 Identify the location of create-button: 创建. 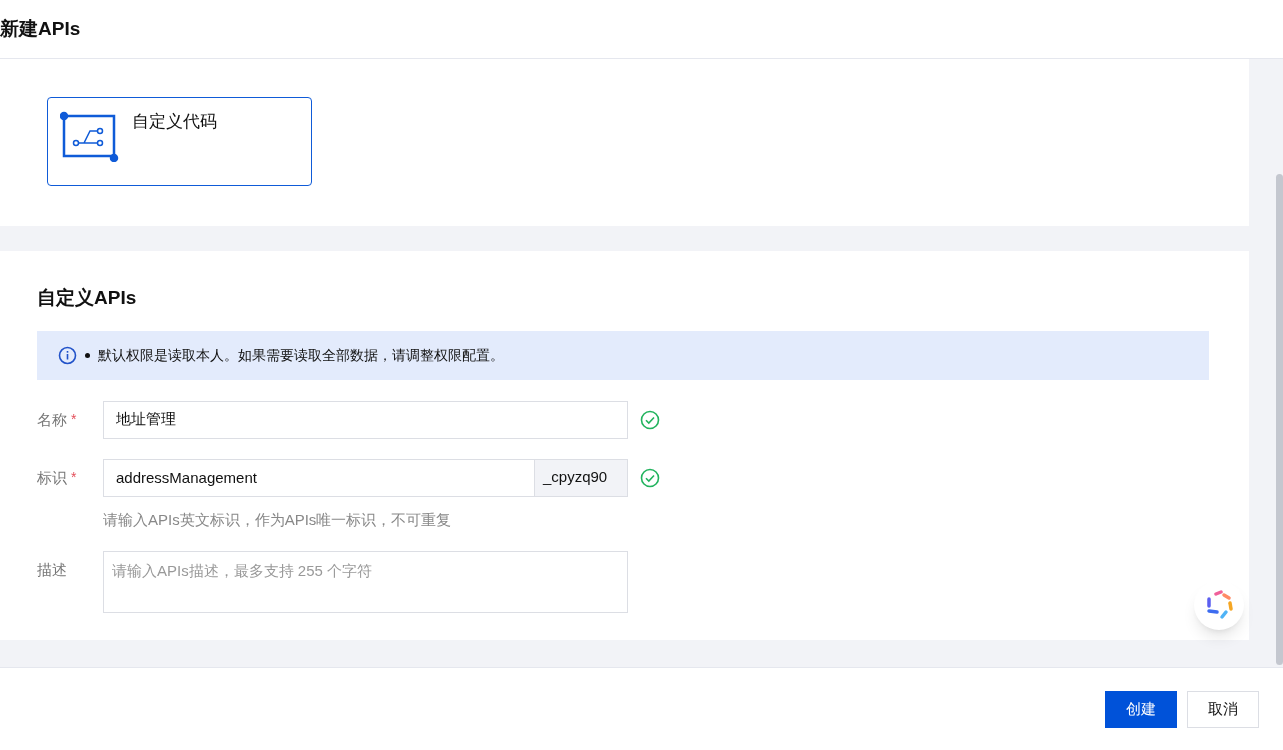
(1141, 709).